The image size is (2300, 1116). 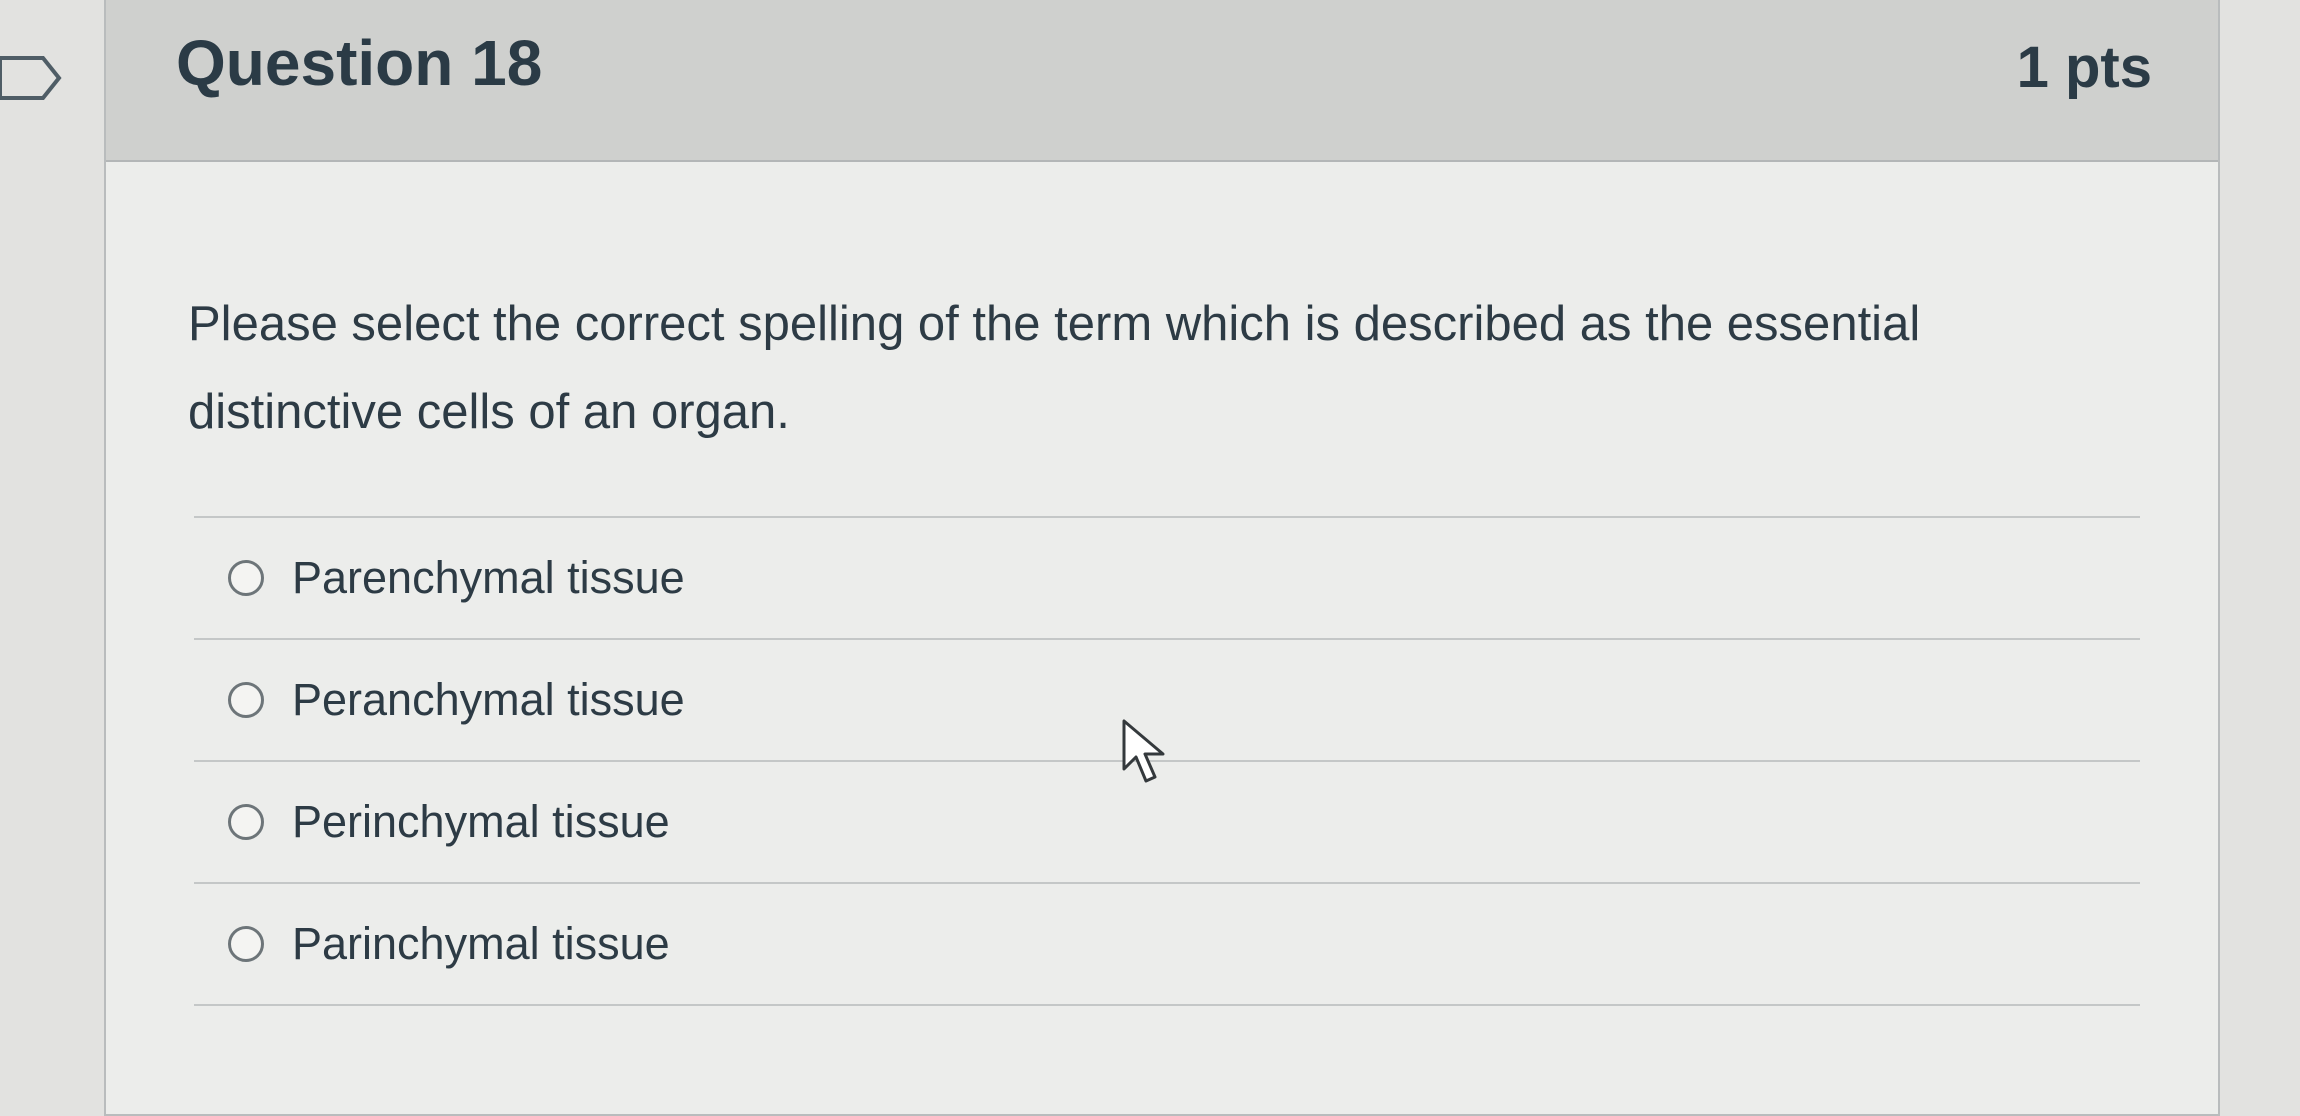 I want to click on answer-option: Parenchymal tissue, so click(x=1167, y=579).